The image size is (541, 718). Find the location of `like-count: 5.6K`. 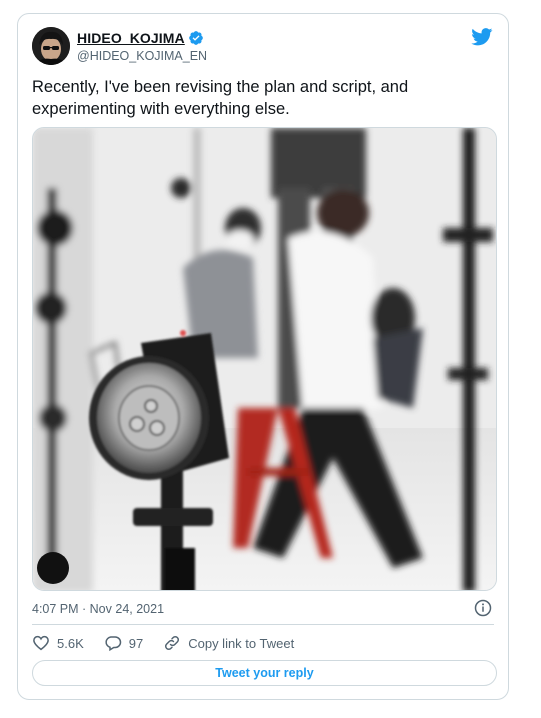

like-count: 5.6K is located at coordinates (70, 643).